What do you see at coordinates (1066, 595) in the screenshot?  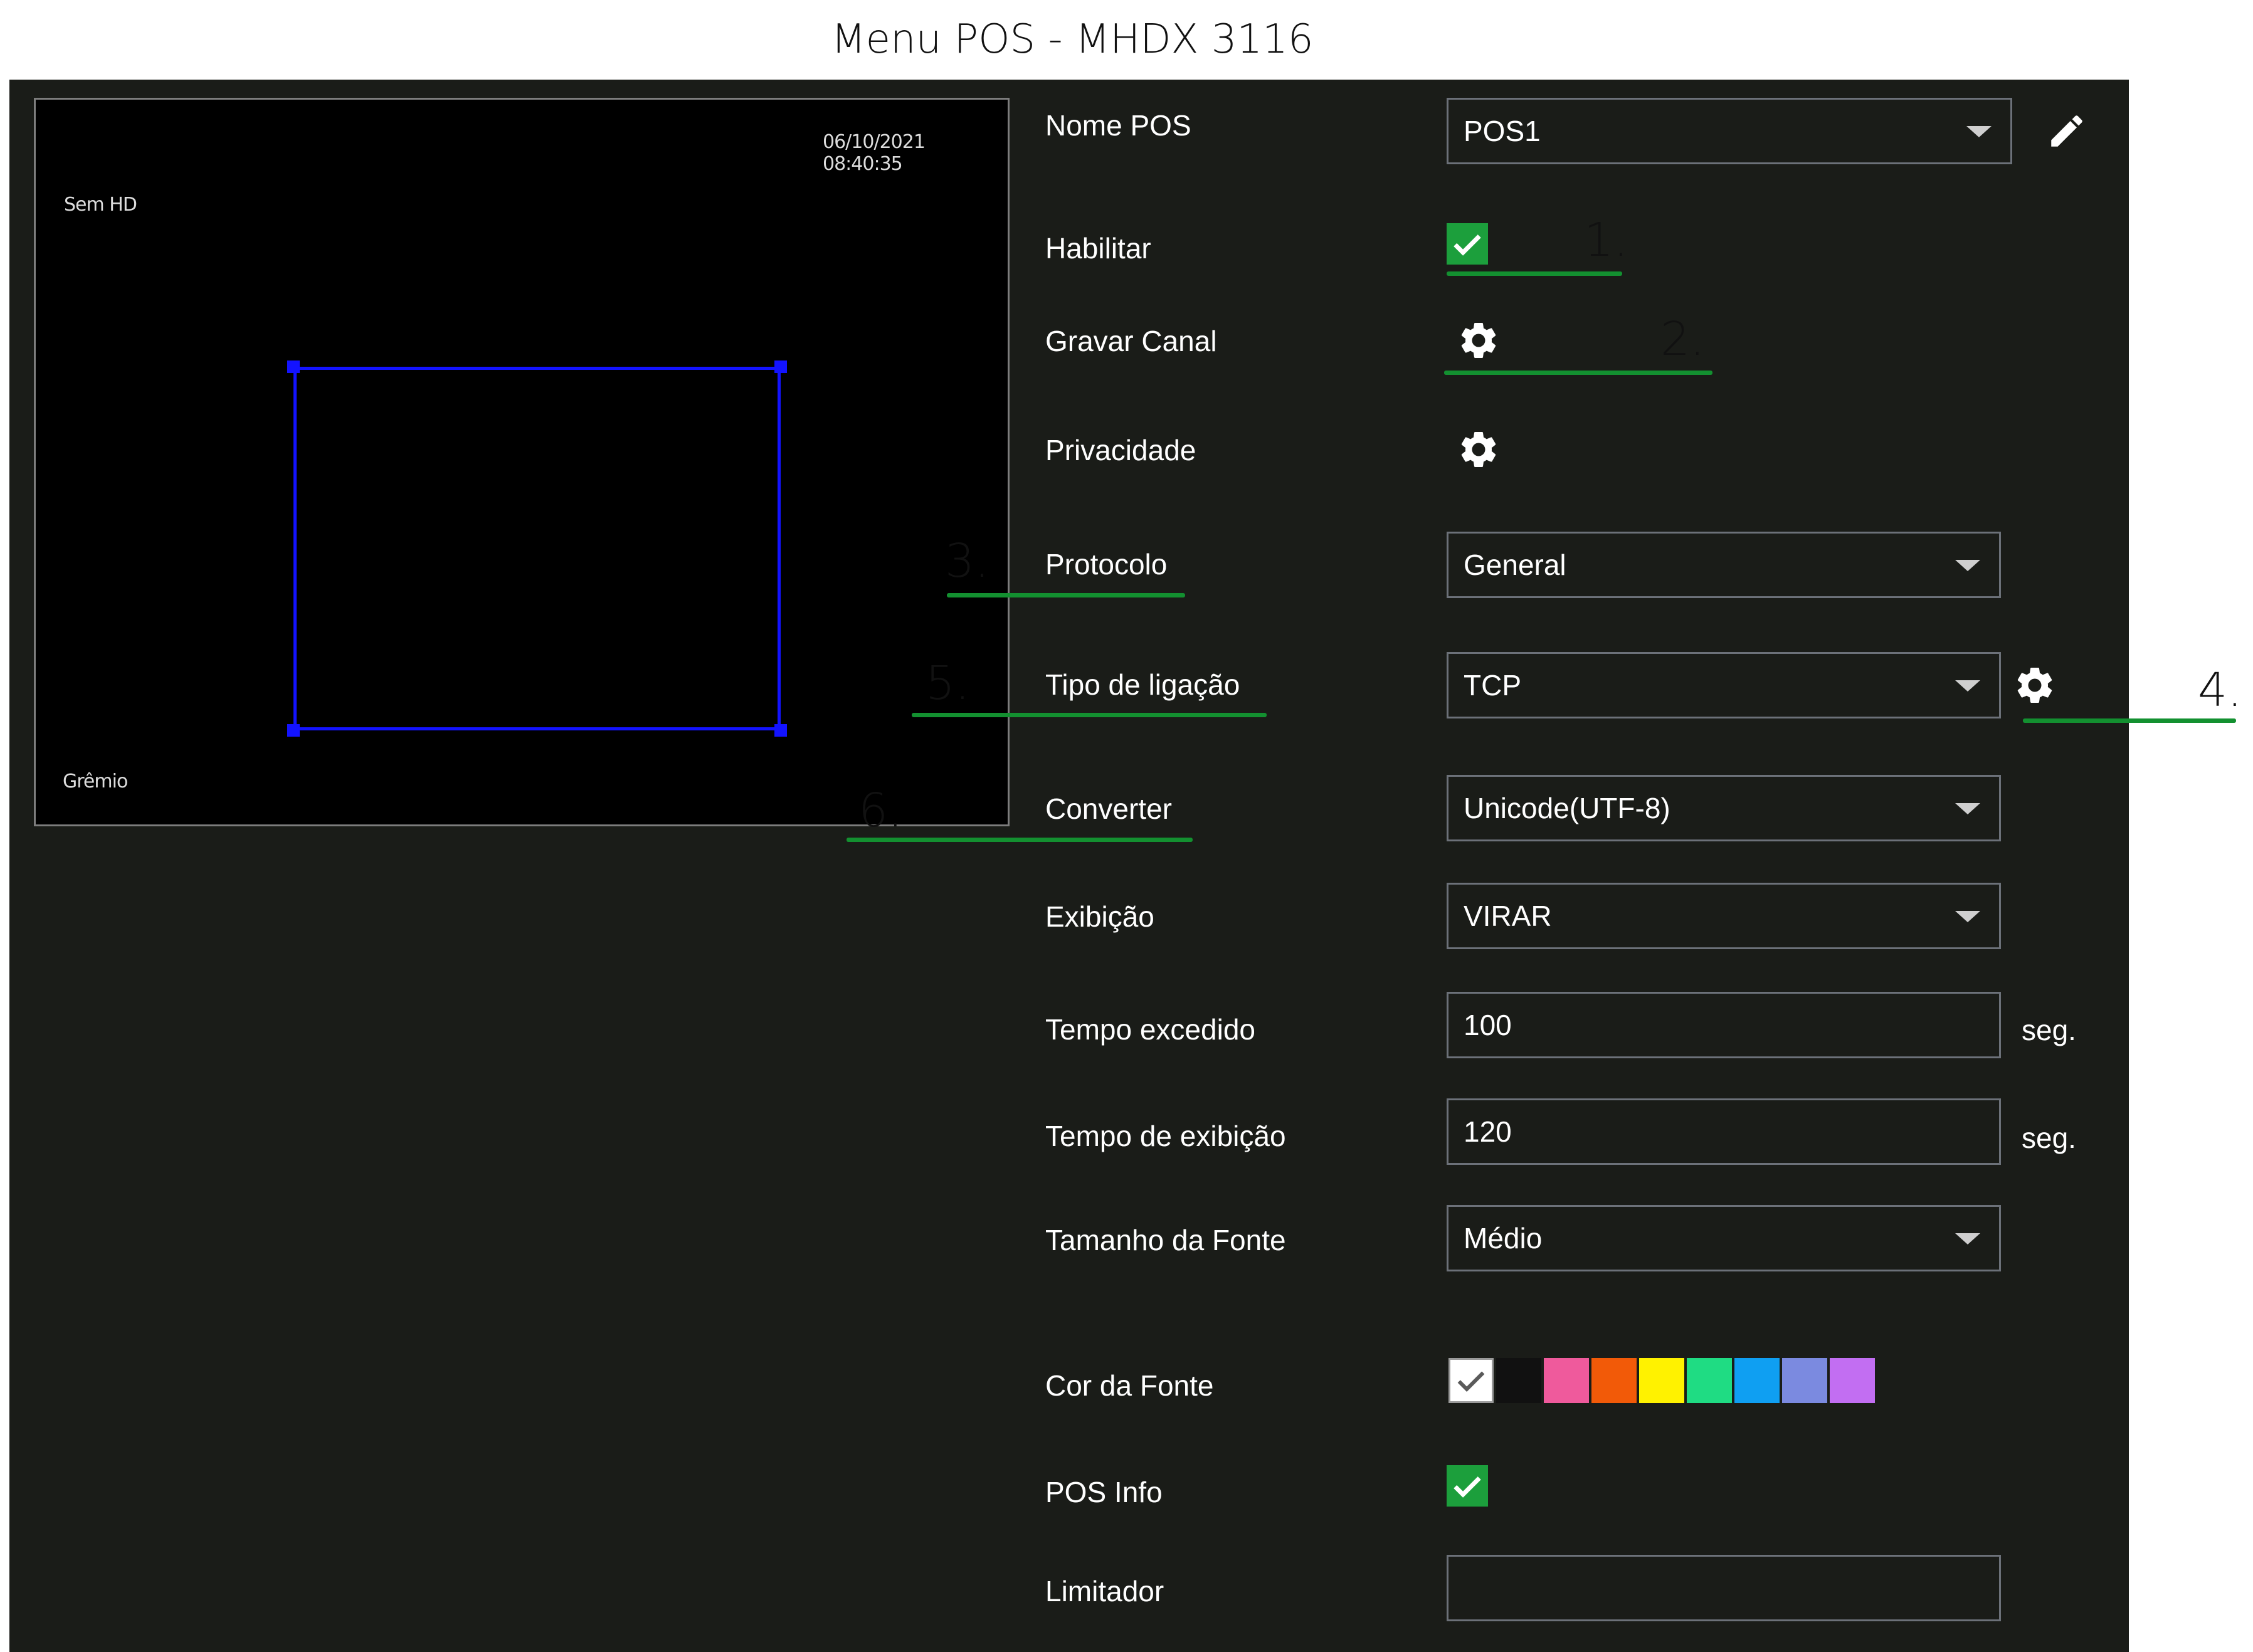 I see `annotation-3-underline` at bounding box center [1066, 595].